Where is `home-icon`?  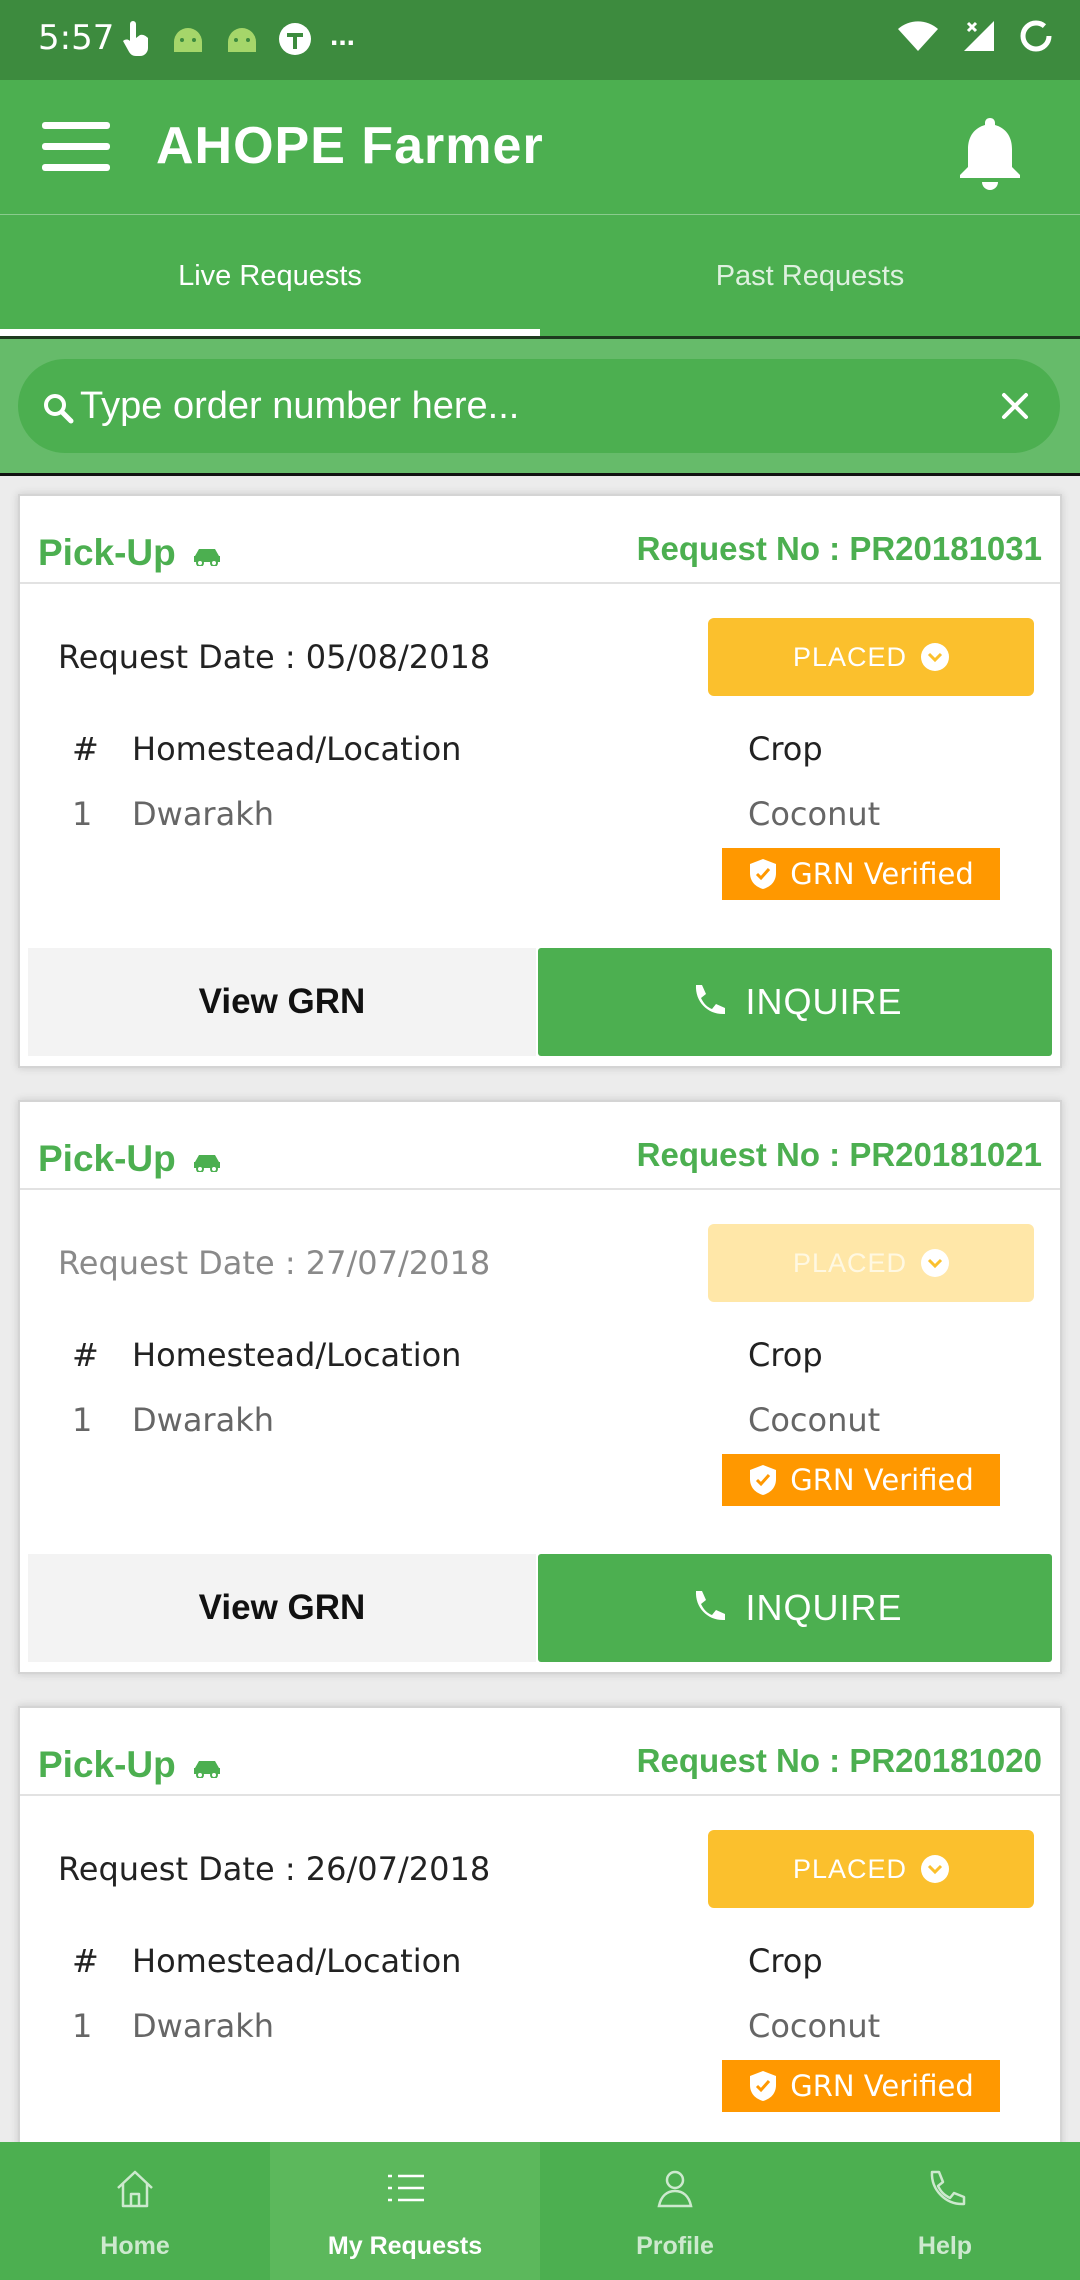 home-icon is located at coordinates (135, 2189).